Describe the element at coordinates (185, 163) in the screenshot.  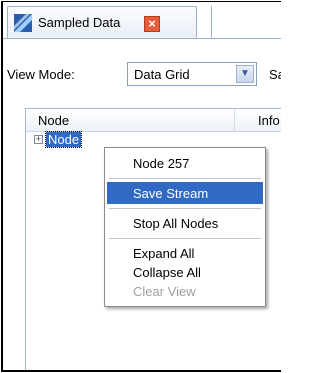
I see `menu-item-node-257: Node 257` at that location.